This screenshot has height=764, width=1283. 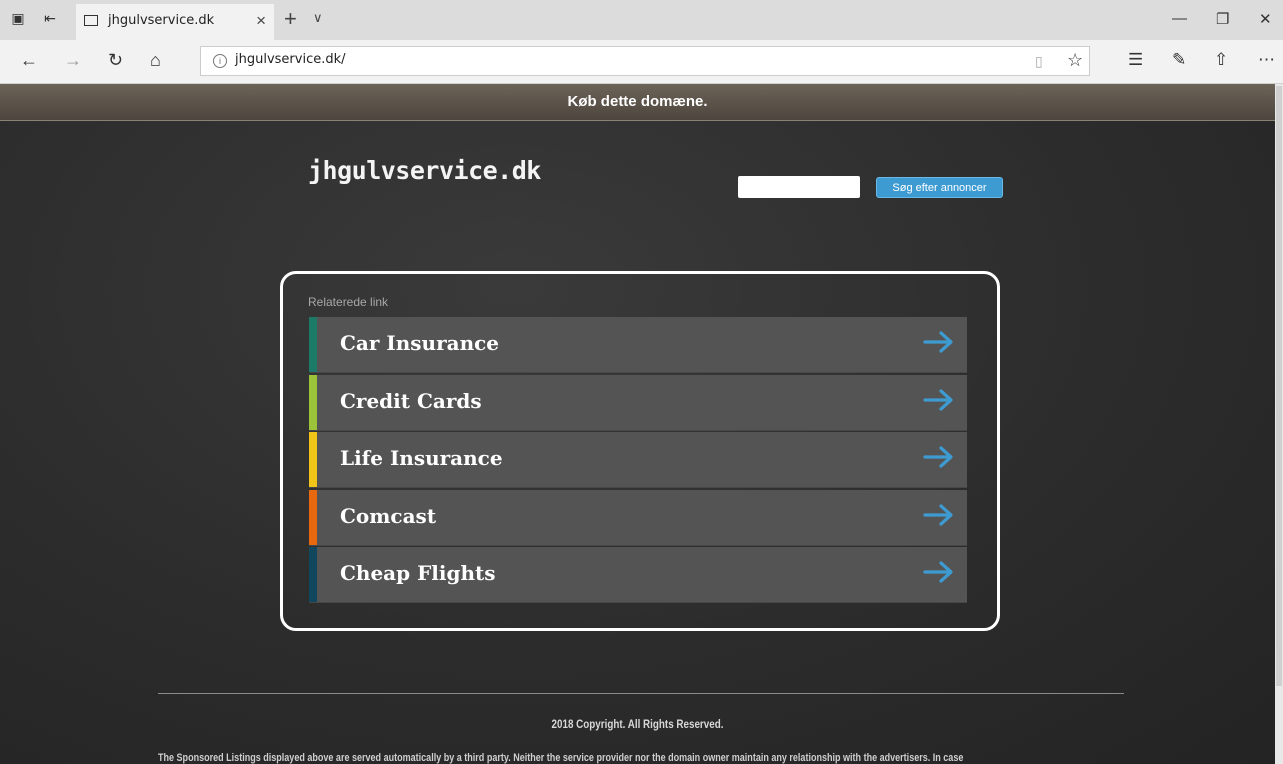 I want to click on related-link-row: Cheap Flights, so click(x=638, y=575).